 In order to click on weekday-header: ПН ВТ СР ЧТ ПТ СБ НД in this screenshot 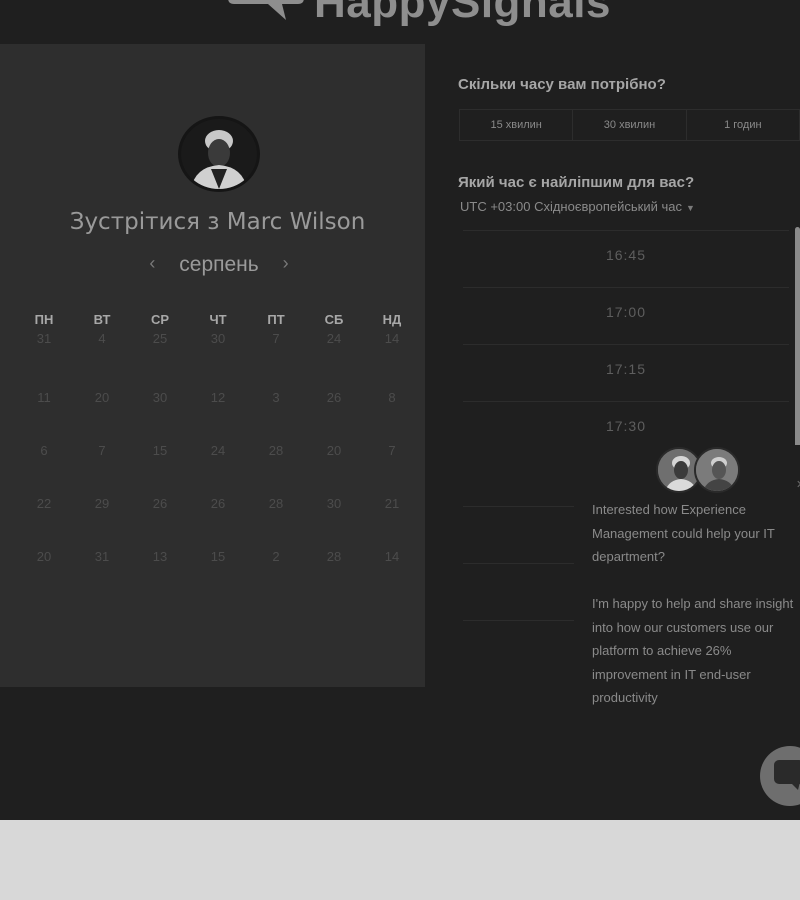, I will do `click(220, 319)`.